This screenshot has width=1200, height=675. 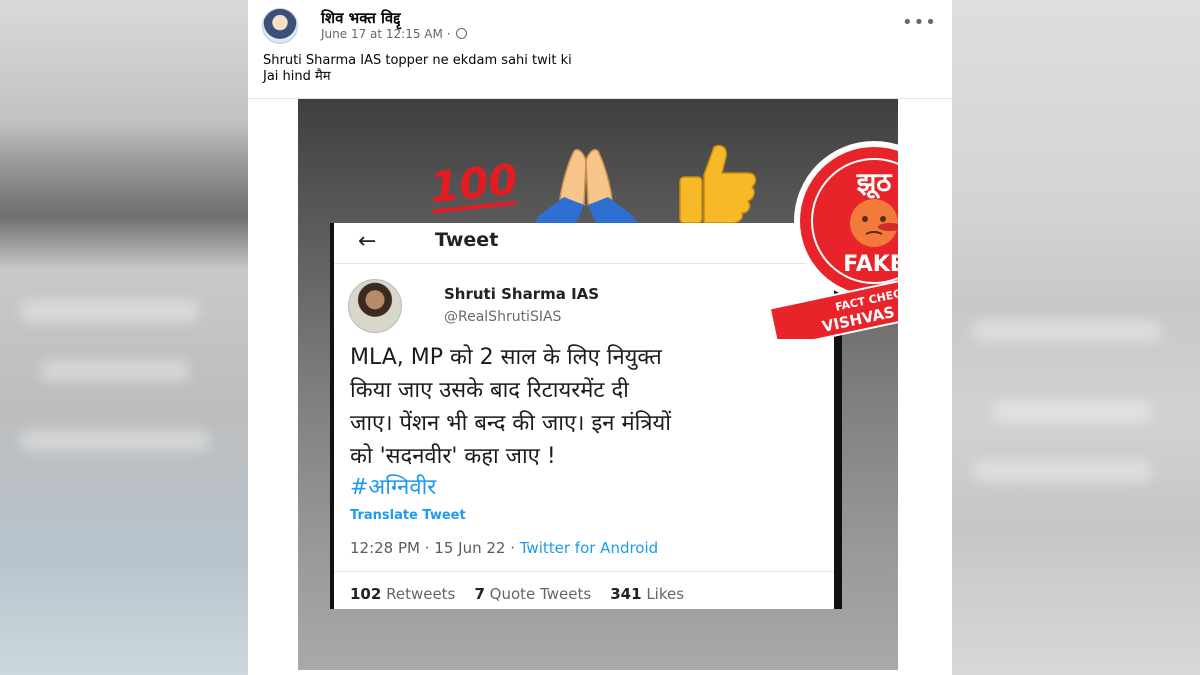 I want to click on tweet-text-line: MLA, MP को 2 साल के लिए नियुक्त, so click(x=506, y=357).